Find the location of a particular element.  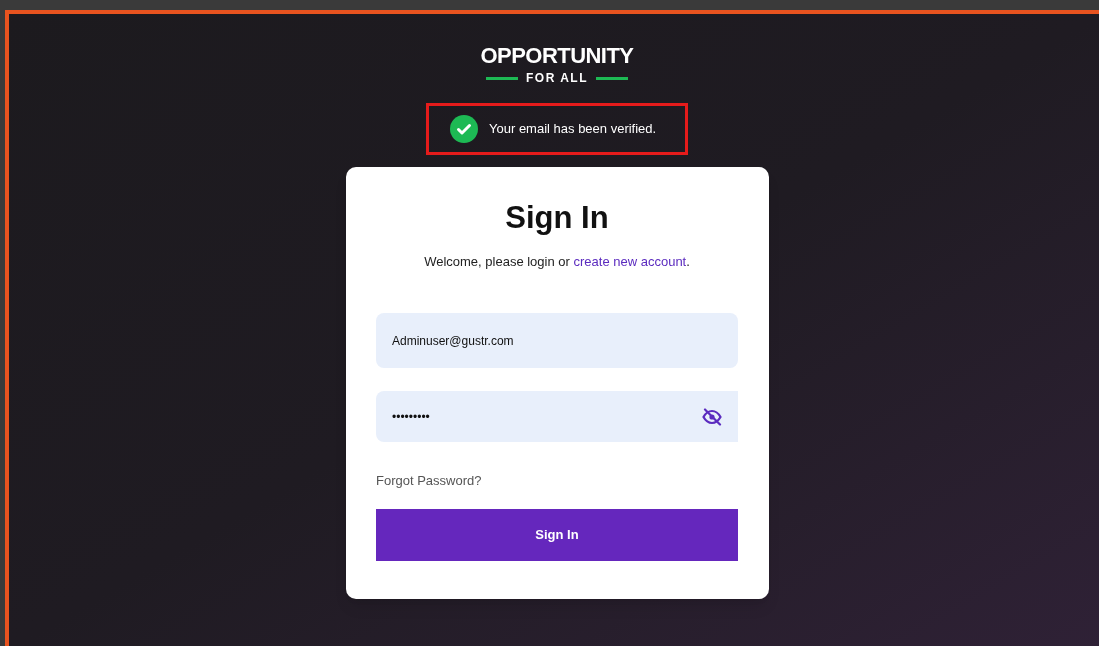

eye-slash-icon is located at coordinates (712, 416).